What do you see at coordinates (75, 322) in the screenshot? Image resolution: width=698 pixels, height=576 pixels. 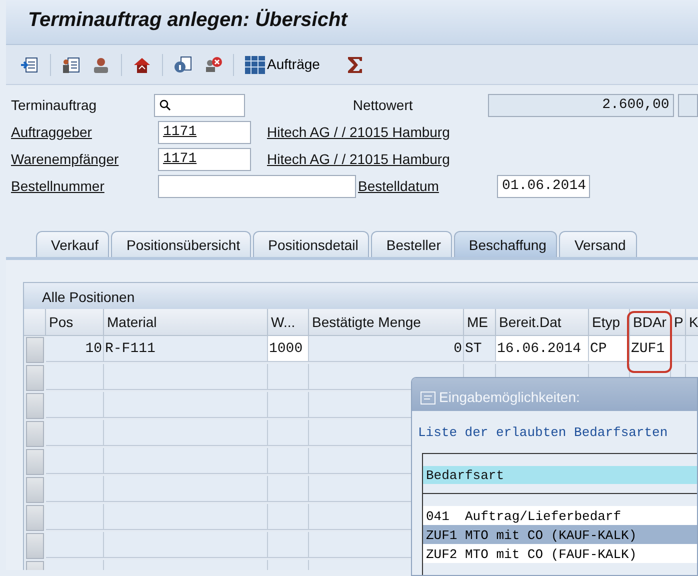 I see `column-header: Pos` at bounding box center [75, 322].